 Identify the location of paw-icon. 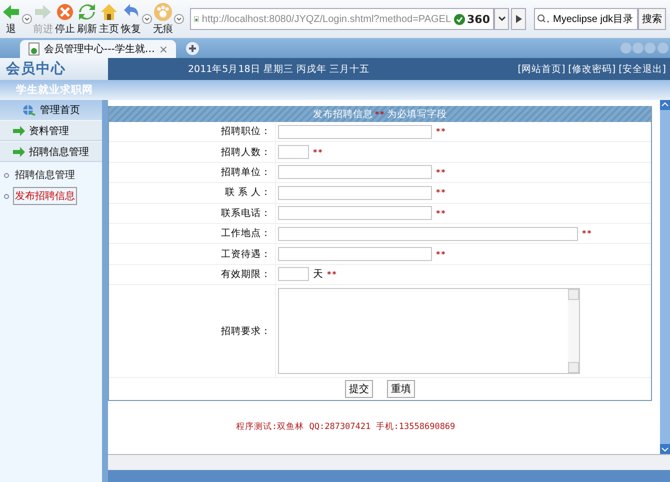
(163, 12).